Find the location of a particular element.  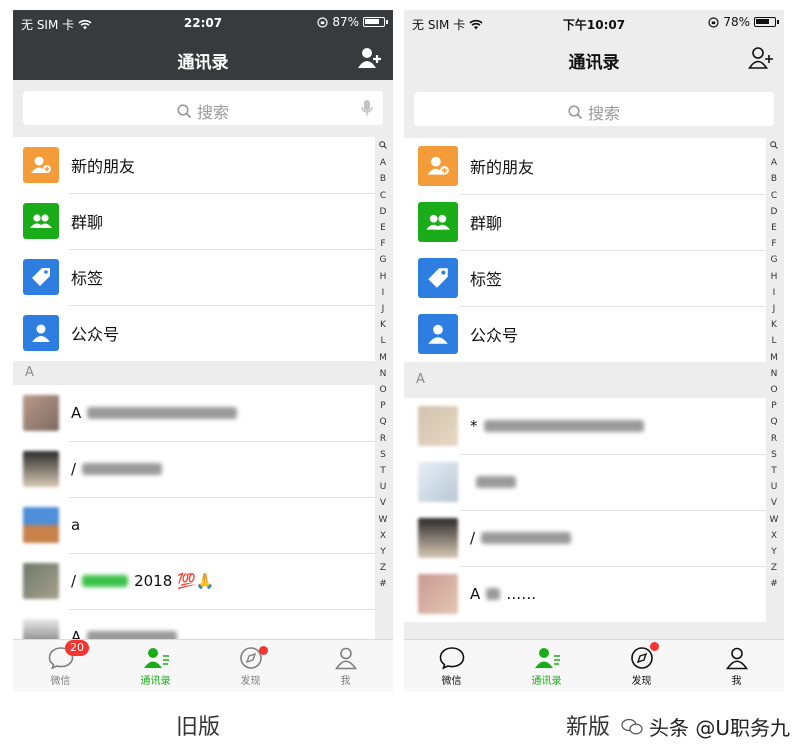

tab-chats: 微信 20 is located at coordinates (60, 666).